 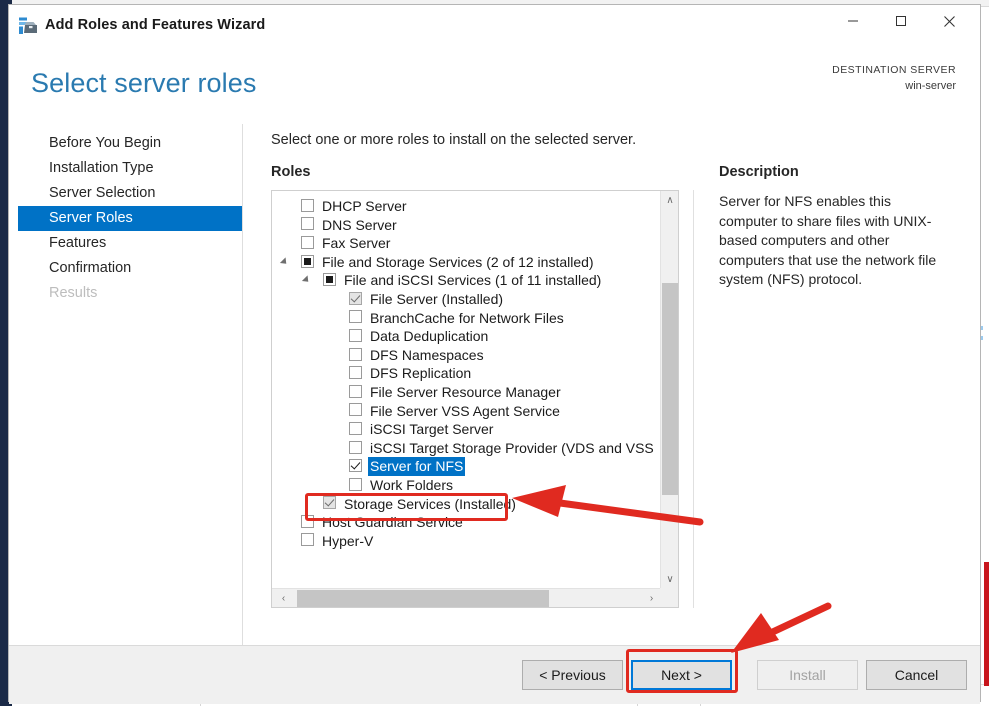 I want to click on role-row: BranchCache for Network Files, so click(x=466, y=317).